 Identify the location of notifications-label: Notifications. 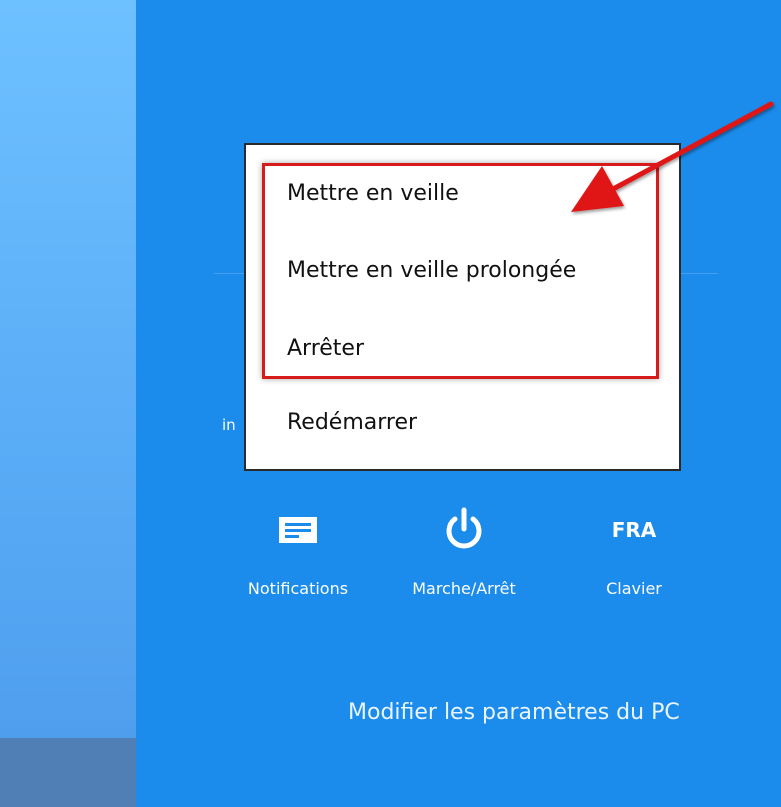
(298, 588).